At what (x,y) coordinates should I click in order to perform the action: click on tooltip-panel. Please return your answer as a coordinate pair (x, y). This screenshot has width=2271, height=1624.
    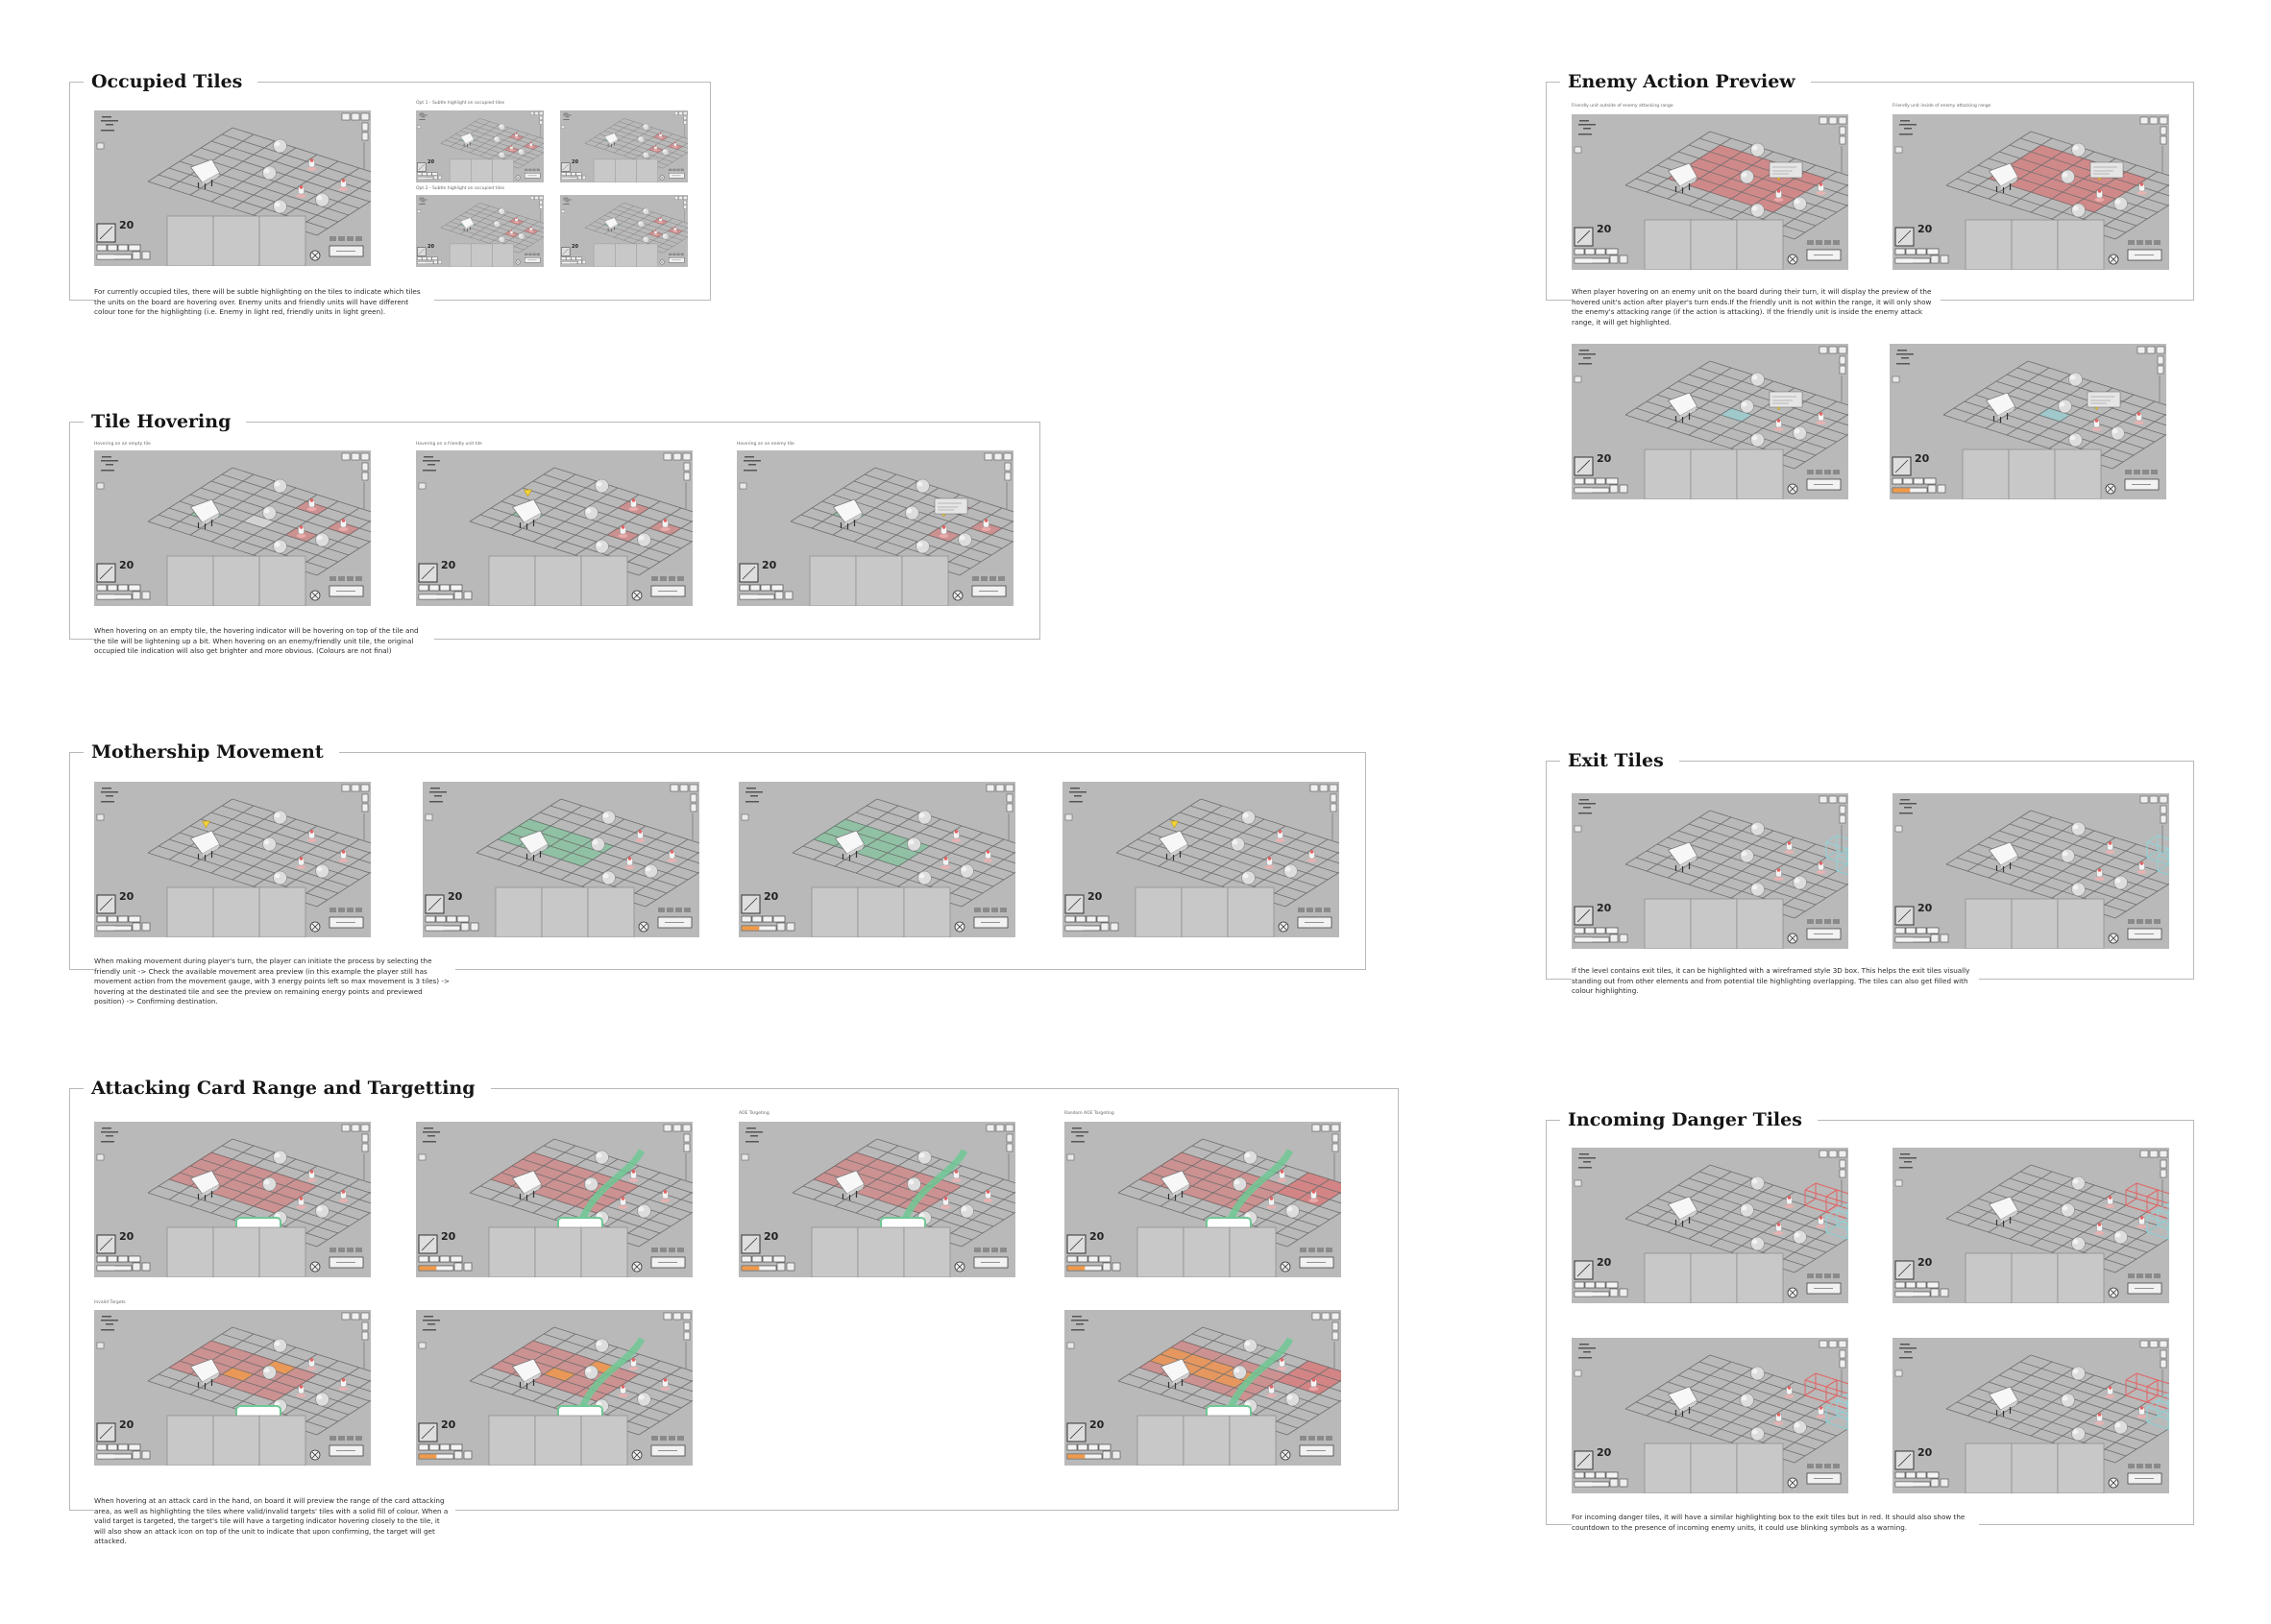
    Looking at the image, I should click on (2106, 170).